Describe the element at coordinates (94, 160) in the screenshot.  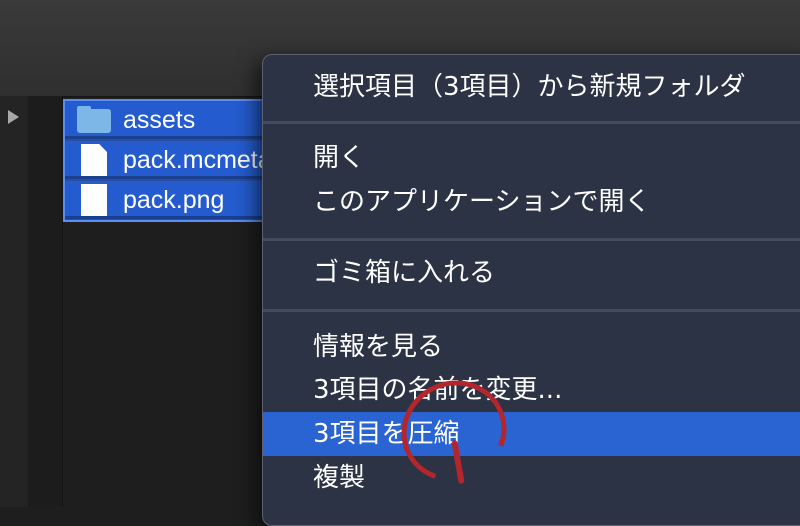
I see `document-icon` at that location.